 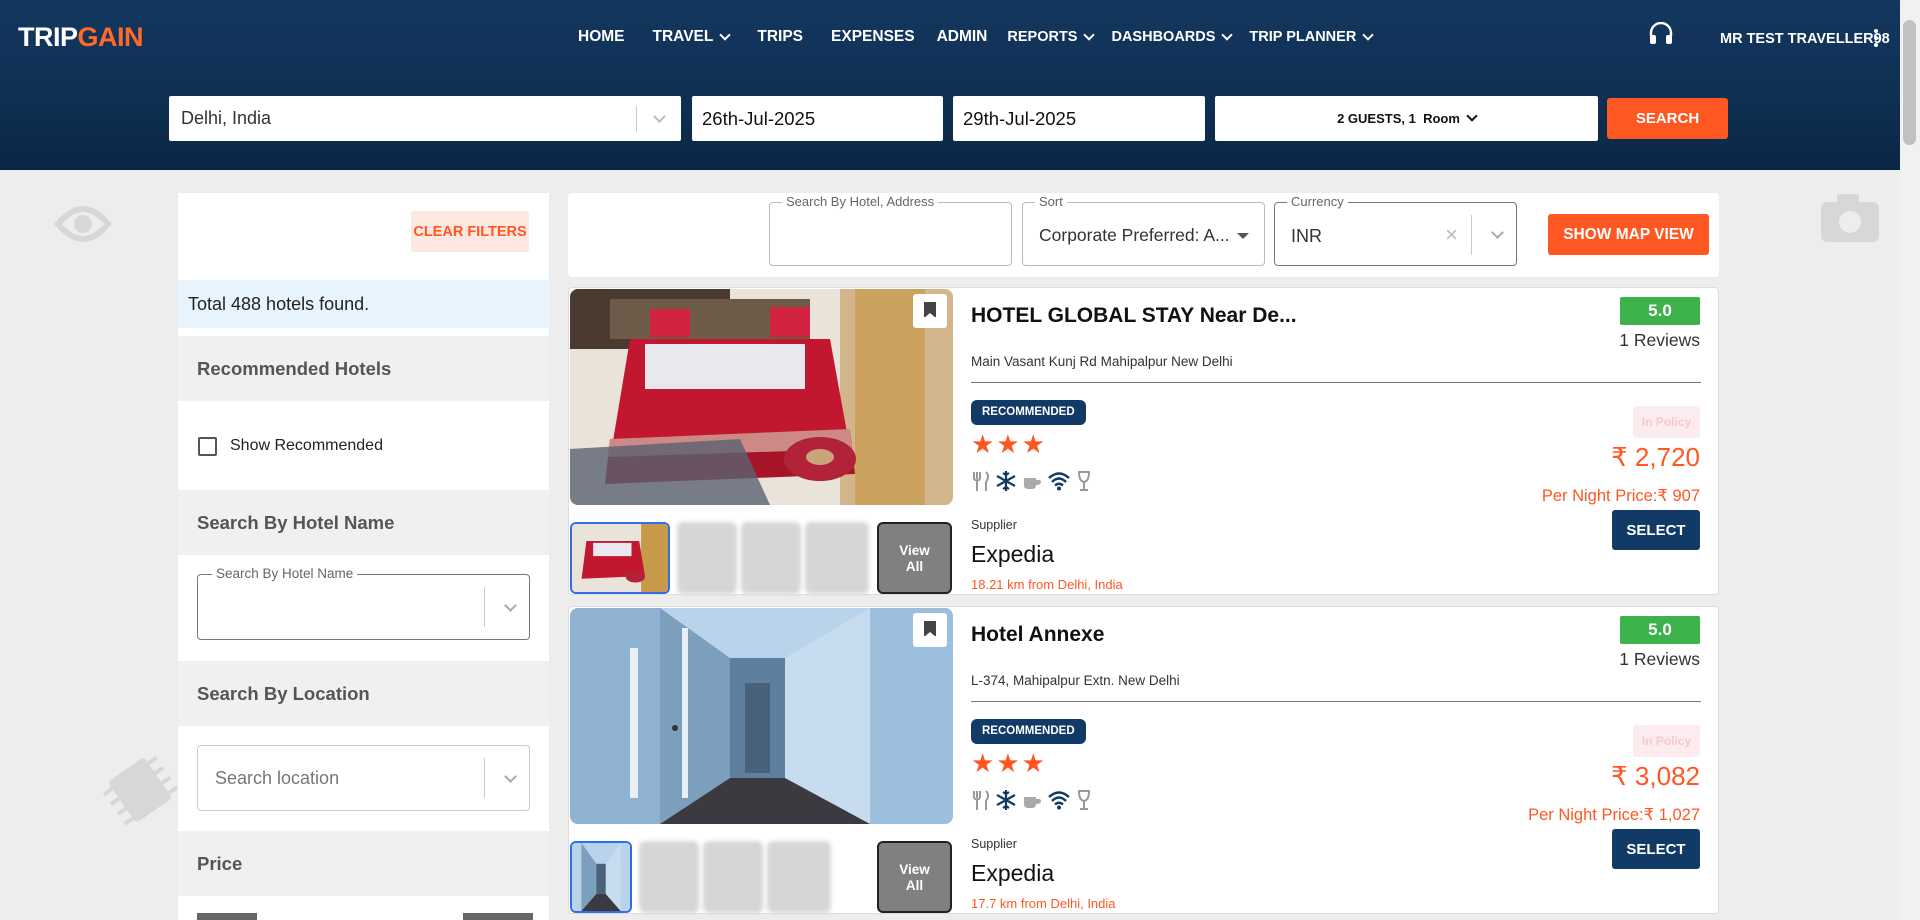 What do you see at coordinates (1047, 584) in the screenshot?
I see `distance-text: 18.21 km from Delhi, India` at bounding box center [1047, 584].